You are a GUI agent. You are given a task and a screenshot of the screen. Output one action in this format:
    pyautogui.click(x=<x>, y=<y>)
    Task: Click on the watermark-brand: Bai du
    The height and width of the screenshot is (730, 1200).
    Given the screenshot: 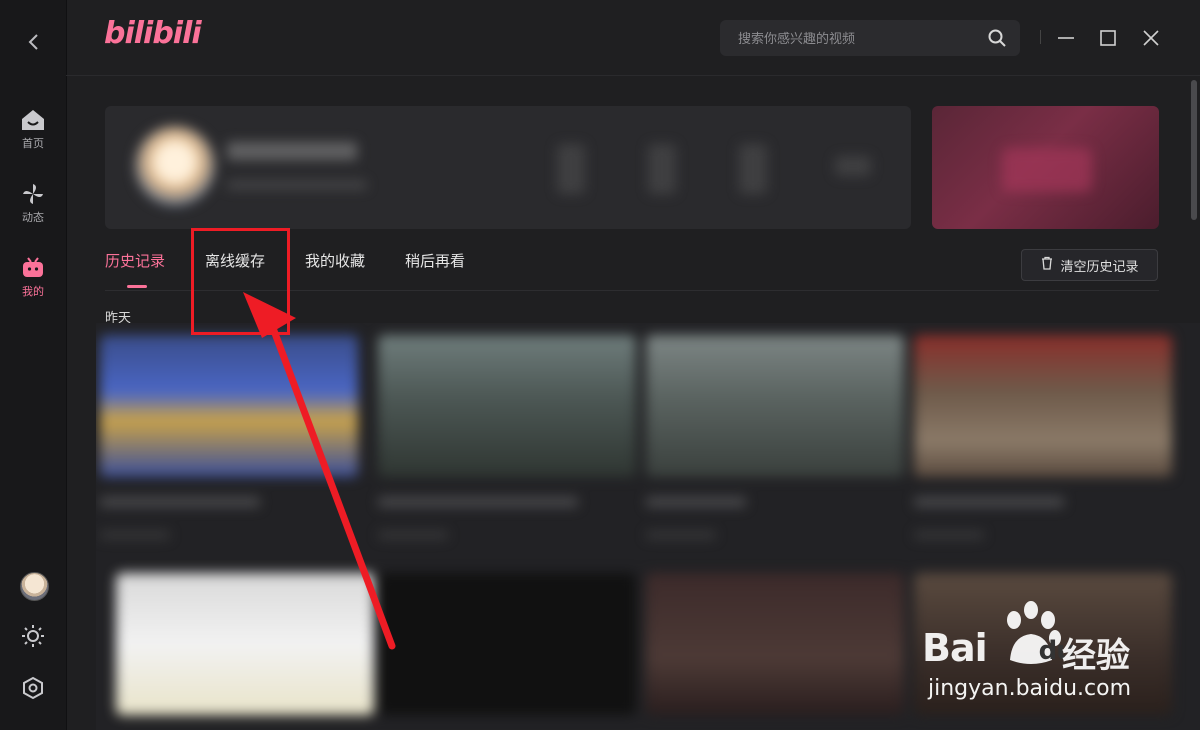 What is the action you would take?
    pyautogui.click(x=998, y=648)
    